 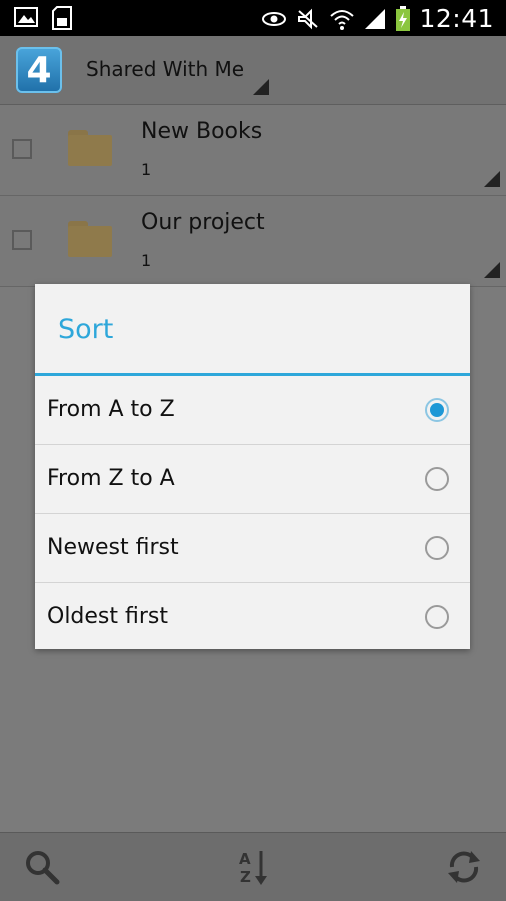 What do you see at coordinates (42, 867) in the screenshot?
I see `search-icon` at bounding box center [42, 867].